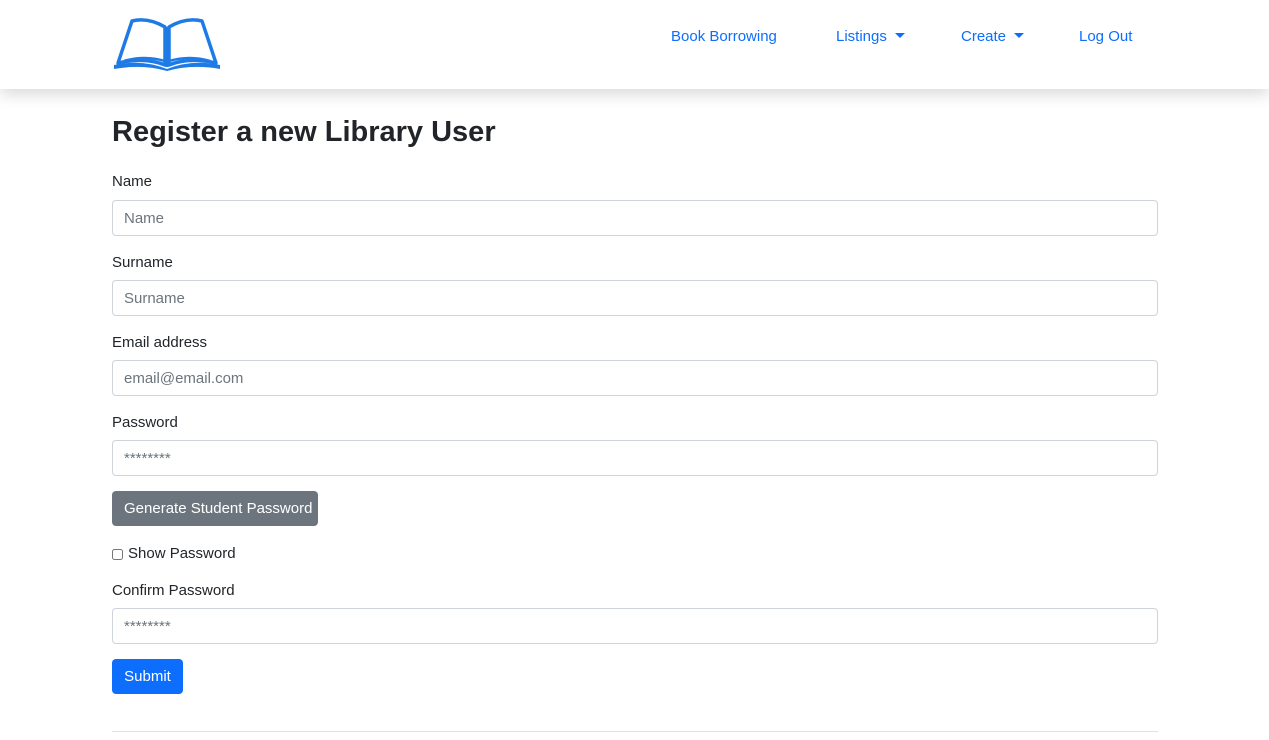 This screenshot has height=740, width=1269. I want to click on generate-password-button: Generate Student Password, so click(215, 508).